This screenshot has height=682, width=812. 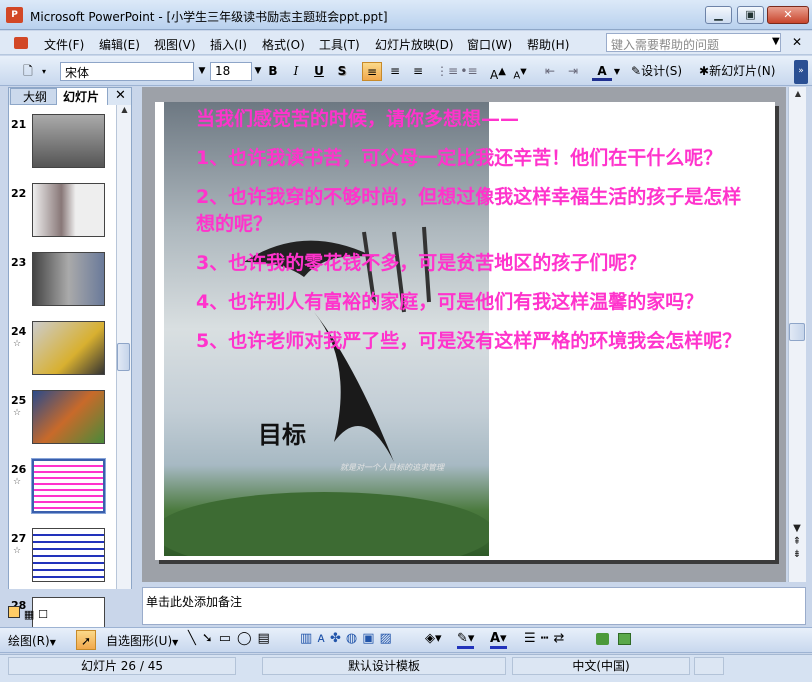 I want to click on status-slide-count: 幻灯片 26 / 45, so click(x=122, y=666).